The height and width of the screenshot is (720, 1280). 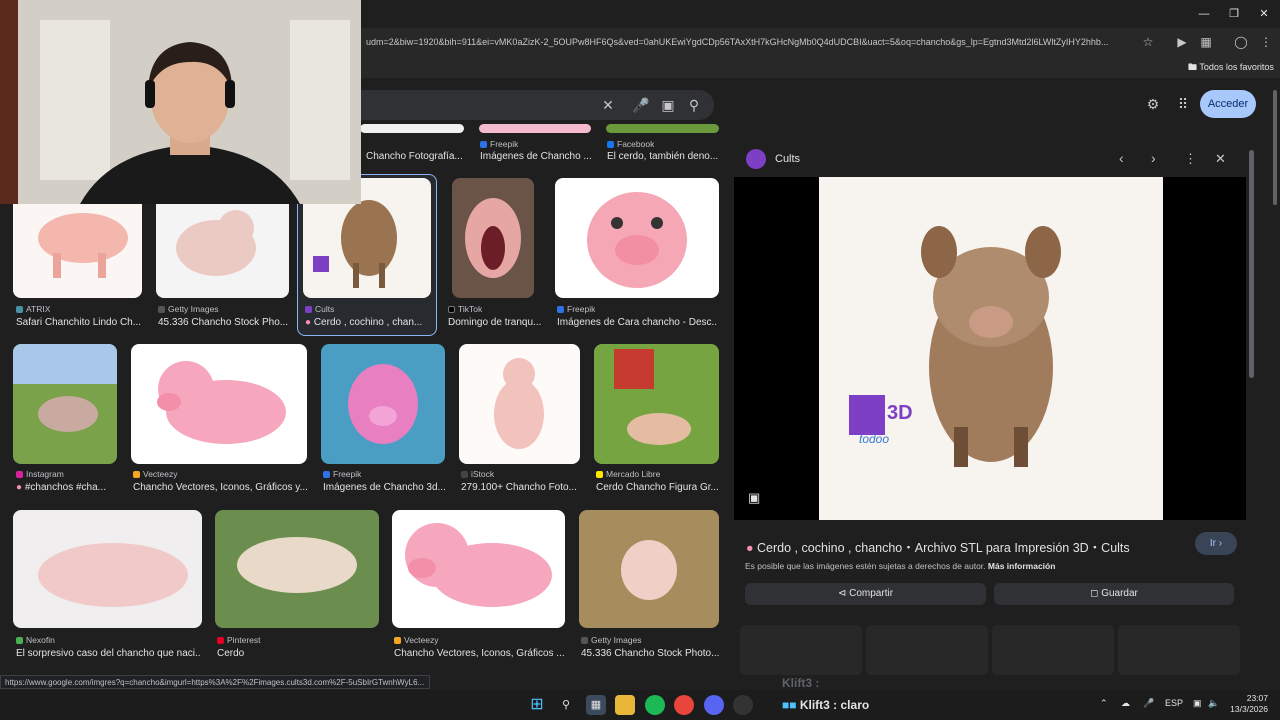 I want to click on share-button: ⊲ Compartir, so click(x=865, y=594).